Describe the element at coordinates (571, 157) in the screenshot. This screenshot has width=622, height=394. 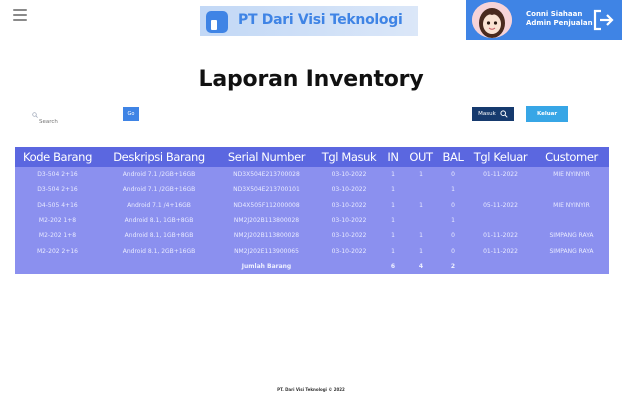
I see `column-header: Customer` at that location.